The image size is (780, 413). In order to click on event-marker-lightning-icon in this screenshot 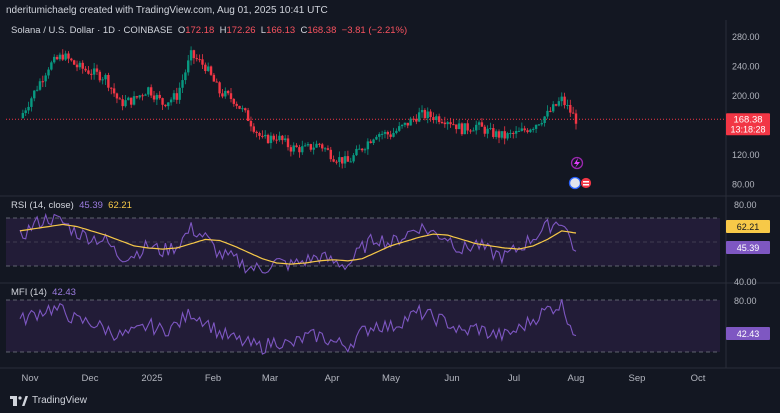, I will do `click(577, 163)`.